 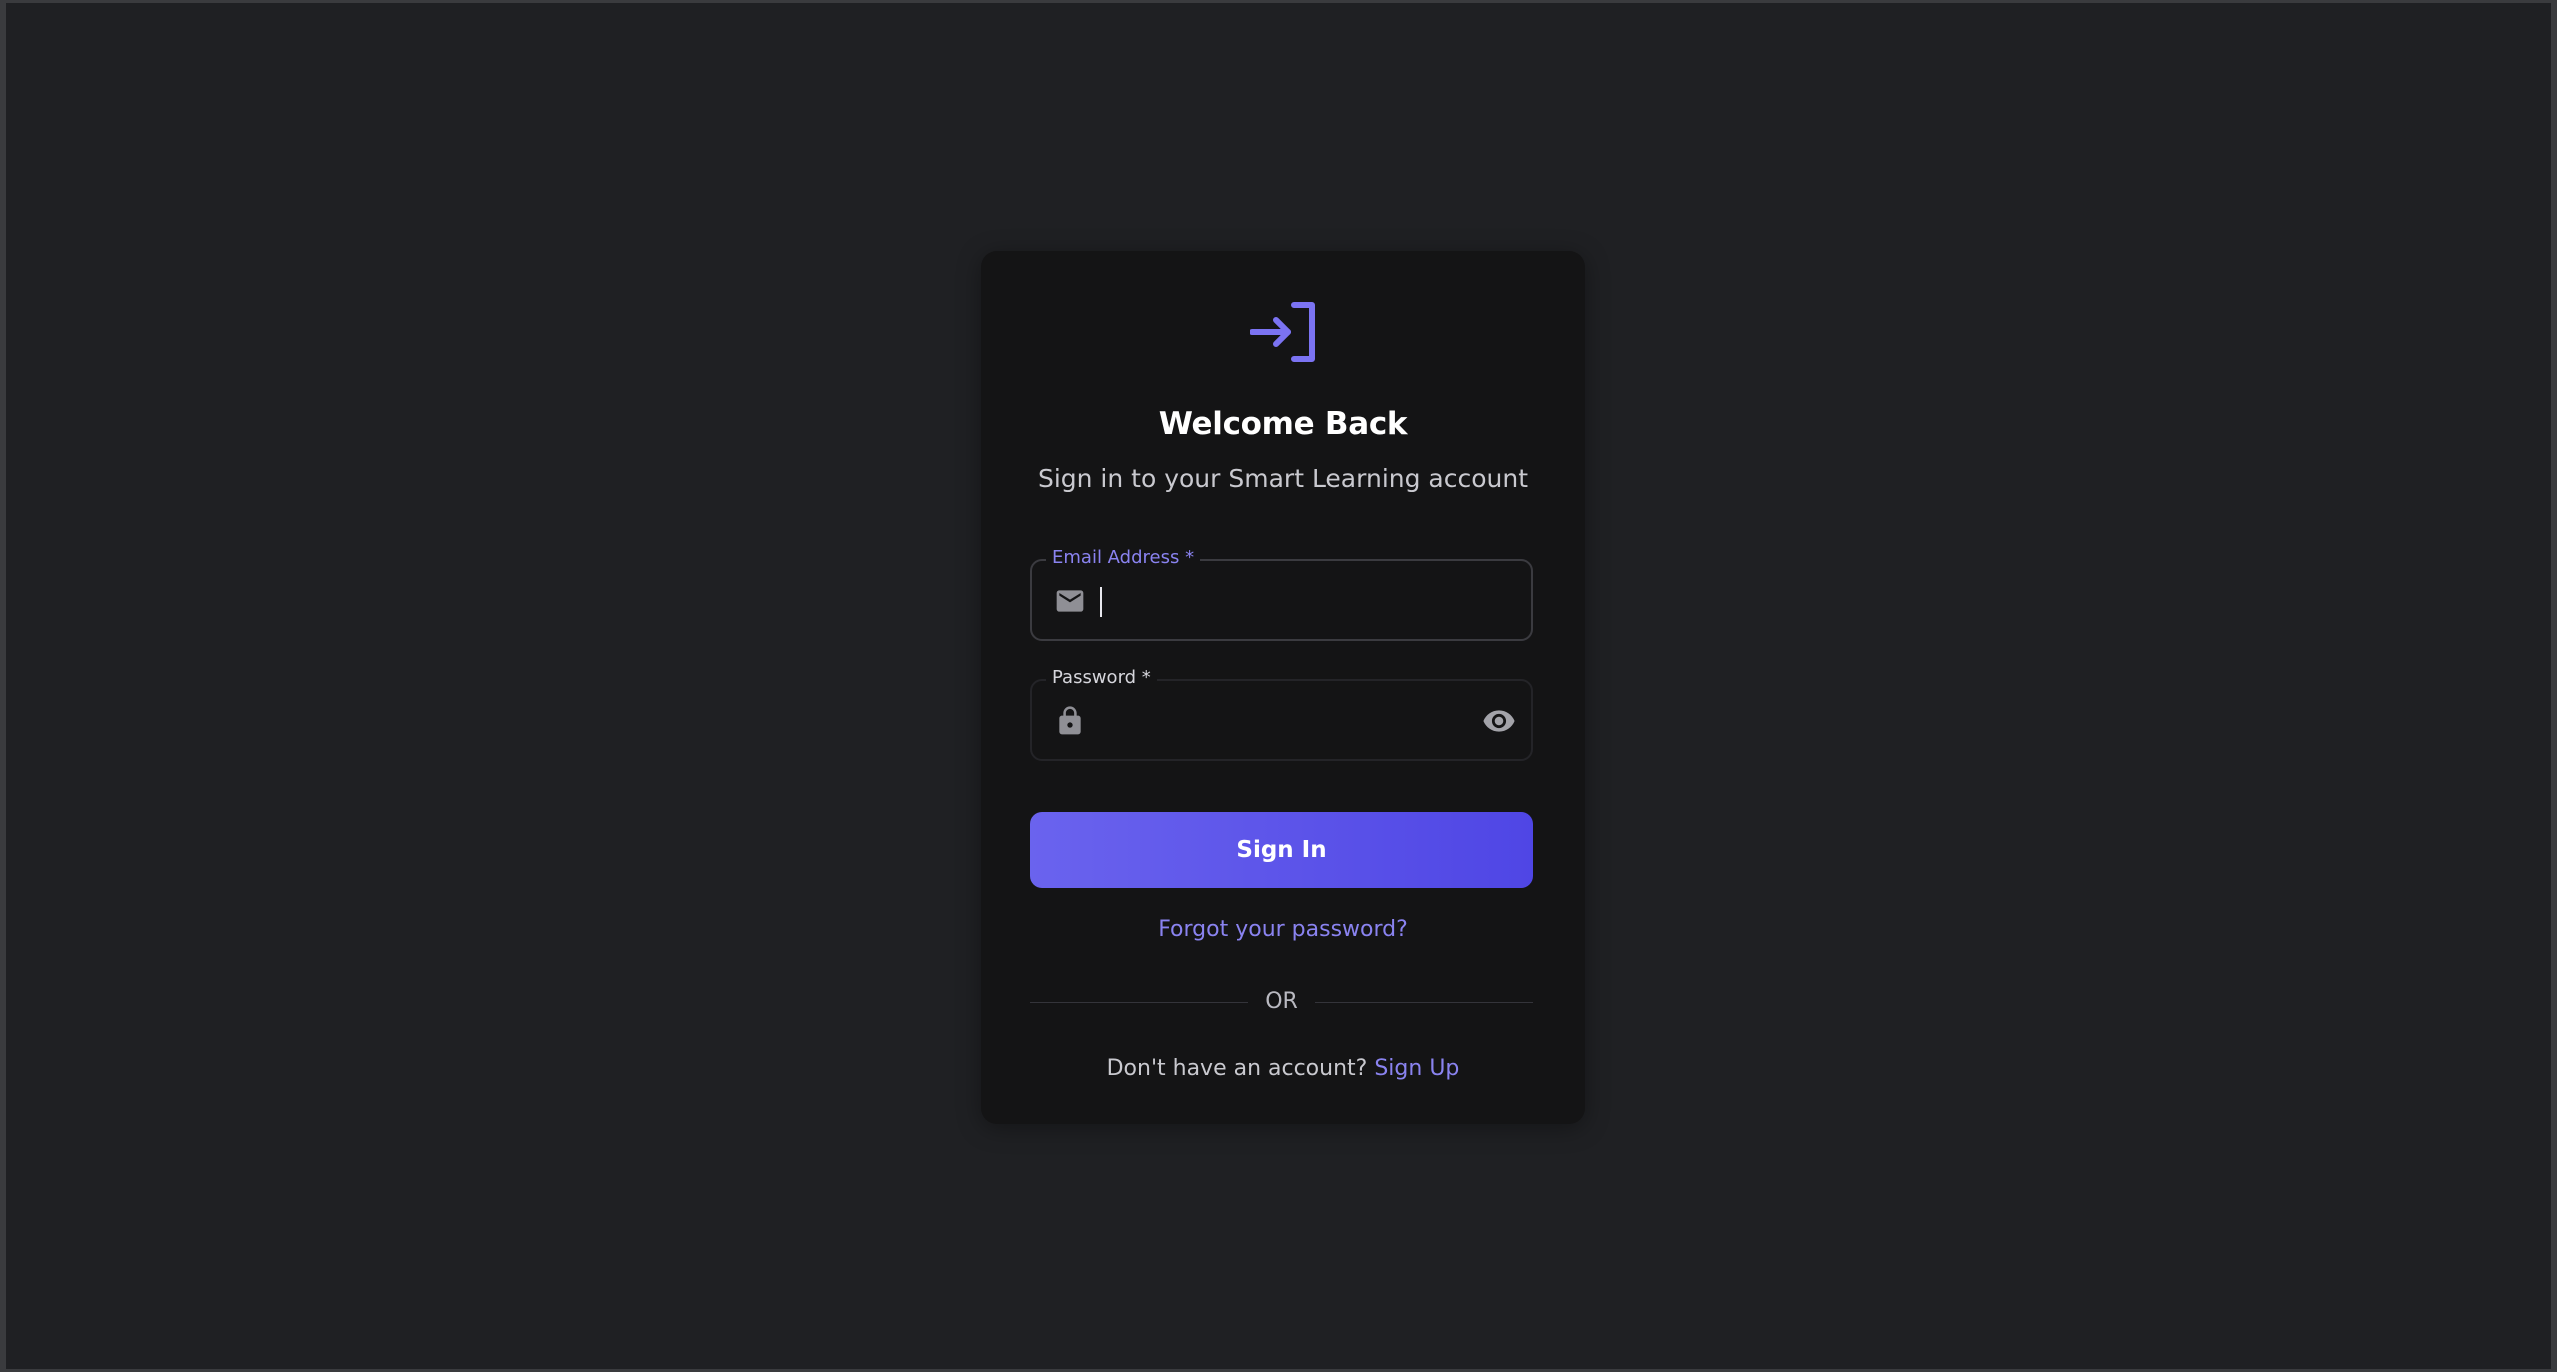 What do you see at coordinates (1281, 850) in the screenshot?
I see `sign-in-button: Sign In` at bounding box center [1281, 850].